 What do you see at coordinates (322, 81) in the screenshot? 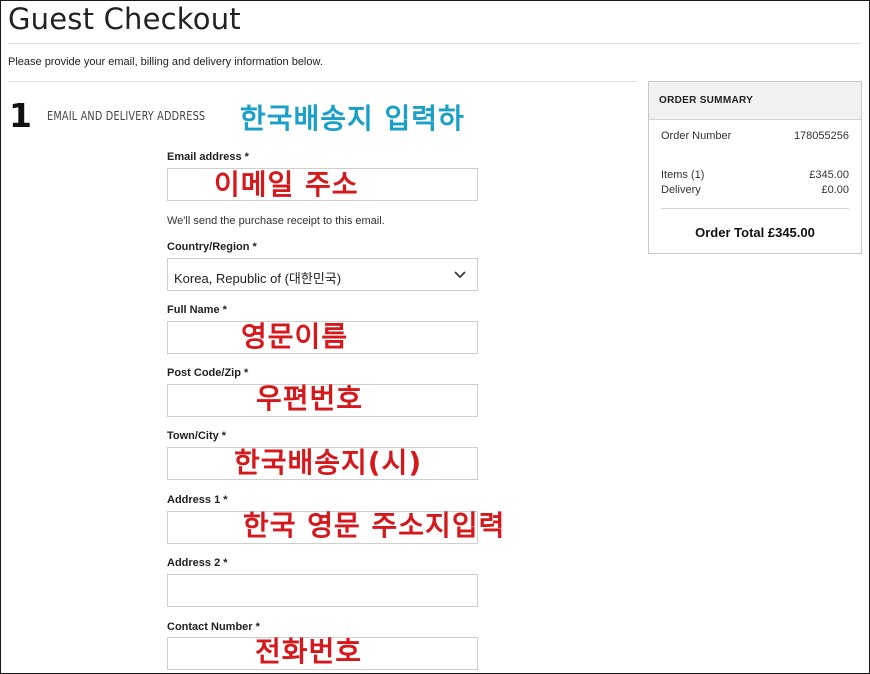
I see `section-divider` at bounding box center [322, 81].